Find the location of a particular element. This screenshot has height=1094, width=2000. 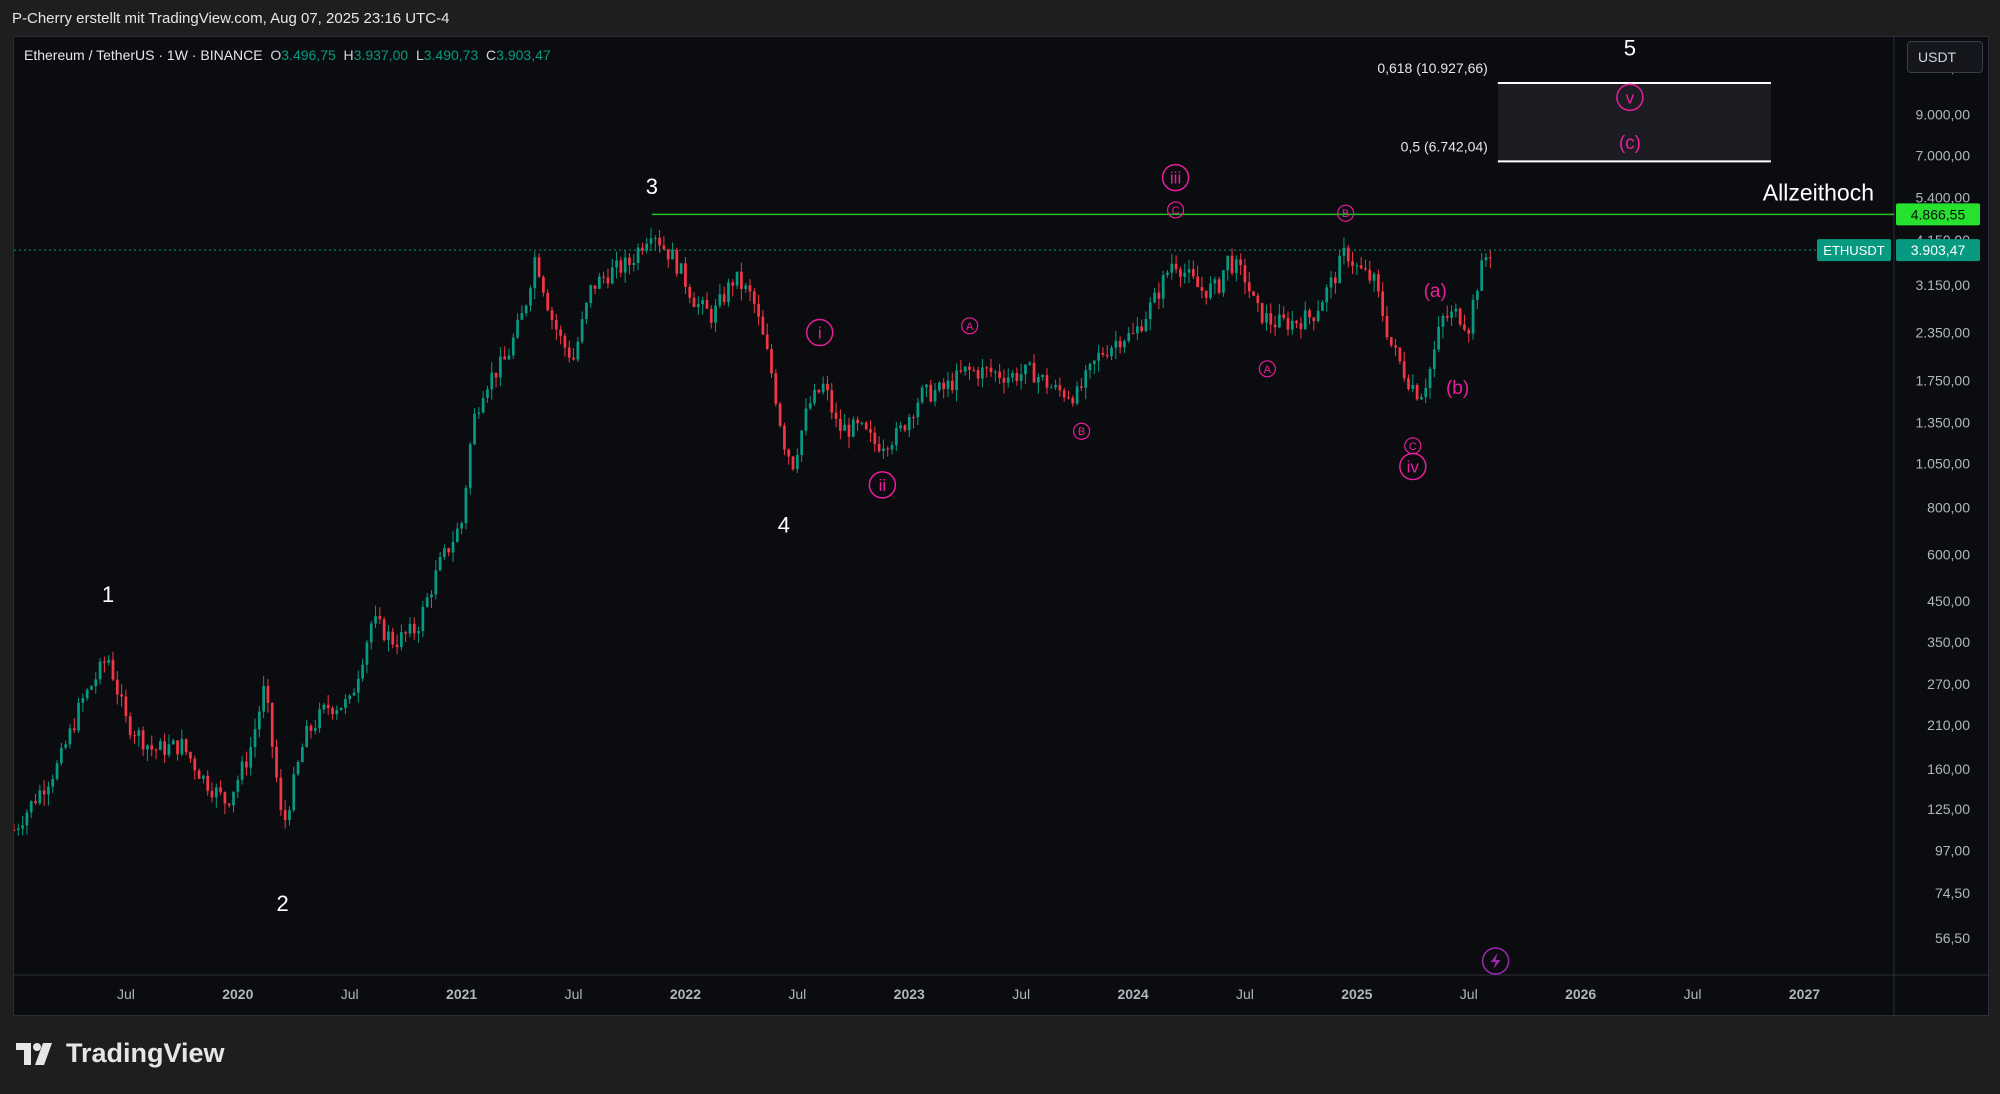

fib-upper-label: 0,618 (10.927,66) is located at coordinates (1432, 68).